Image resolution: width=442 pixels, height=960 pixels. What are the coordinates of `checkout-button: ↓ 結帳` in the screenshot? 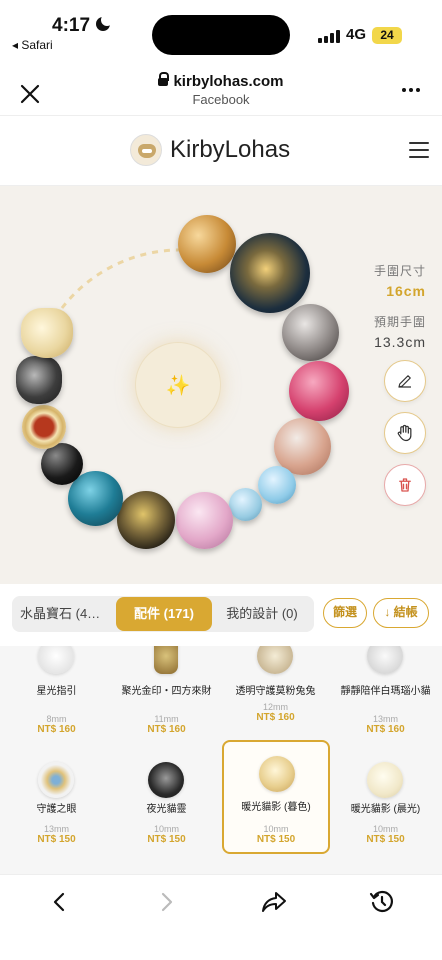 It's located at (401, 613).